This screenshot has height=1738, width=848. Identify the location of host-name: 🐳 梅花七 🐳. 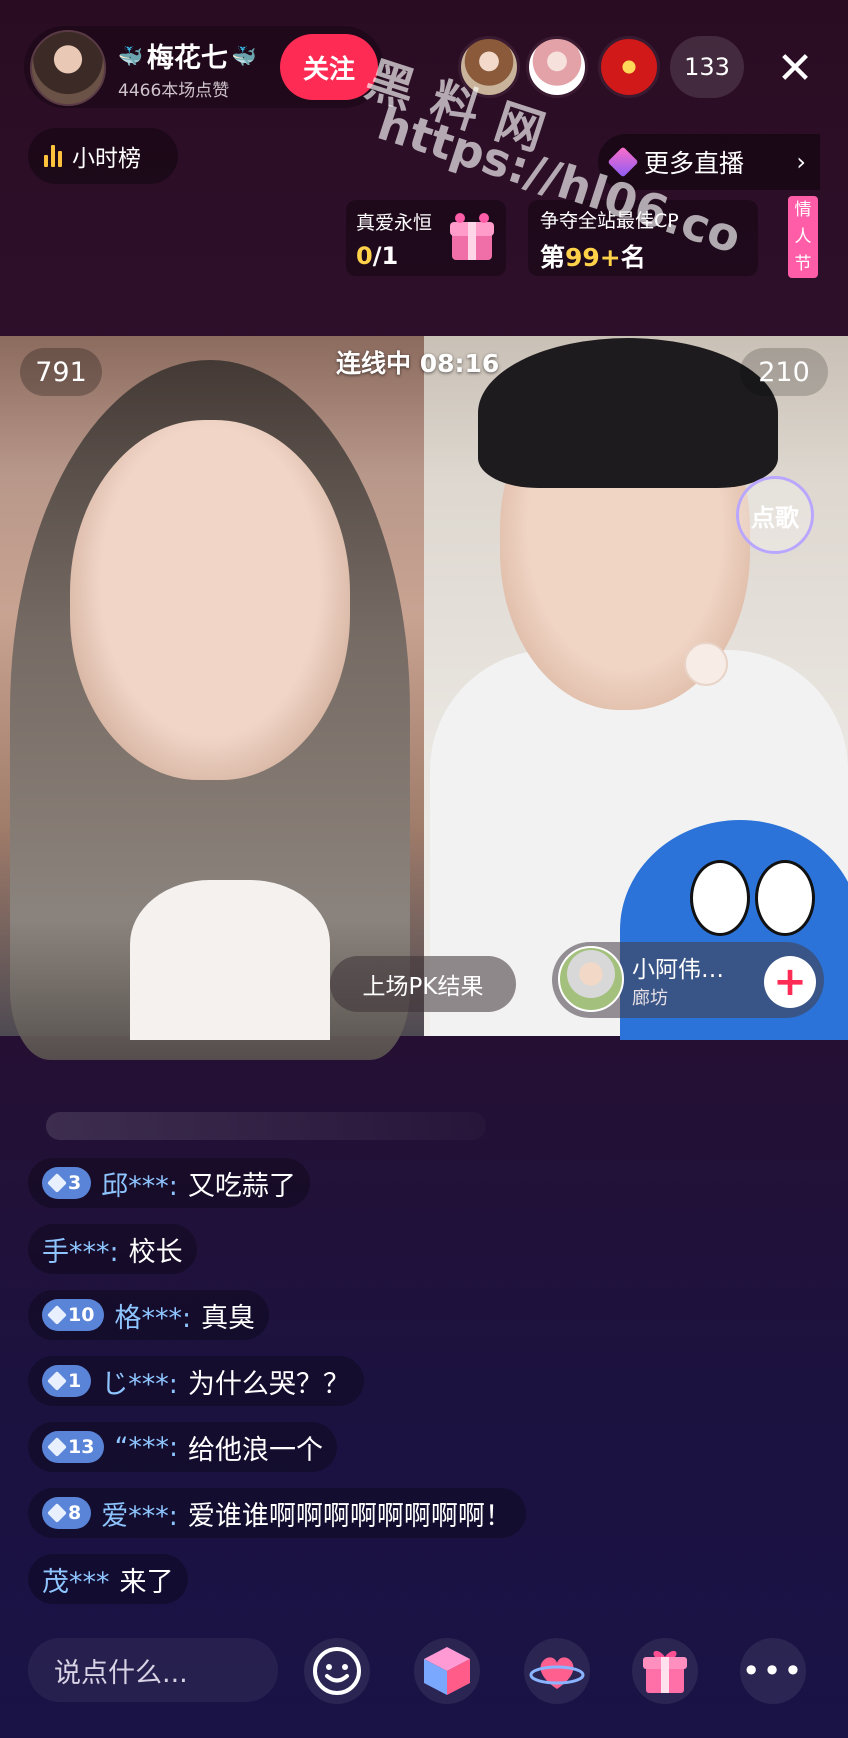
(187, 55).